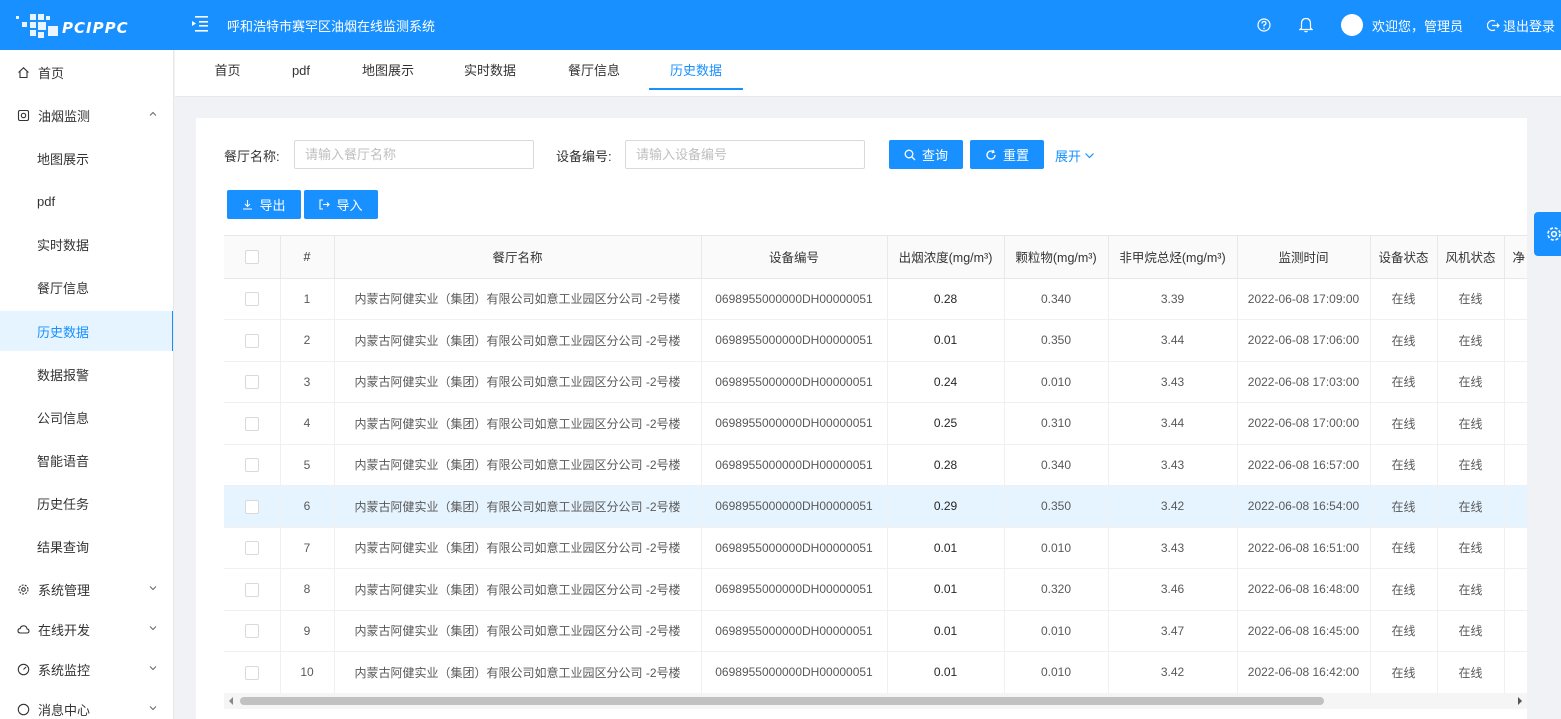 The height and width of the screenshot is (719, 1561). Describe the element at coordinates (86, 629) in the screenshot. I see `sidebar-item-online-dev: 在线开发` at that location.